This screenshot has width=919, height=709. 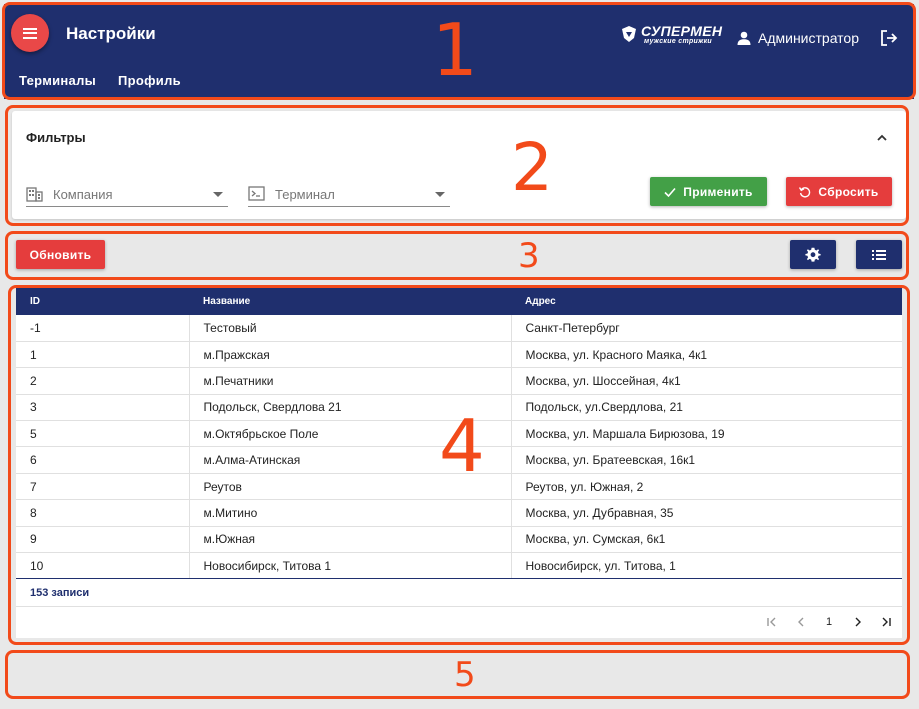 I want to click on cell-id: 8, so click(x=102, y=513).